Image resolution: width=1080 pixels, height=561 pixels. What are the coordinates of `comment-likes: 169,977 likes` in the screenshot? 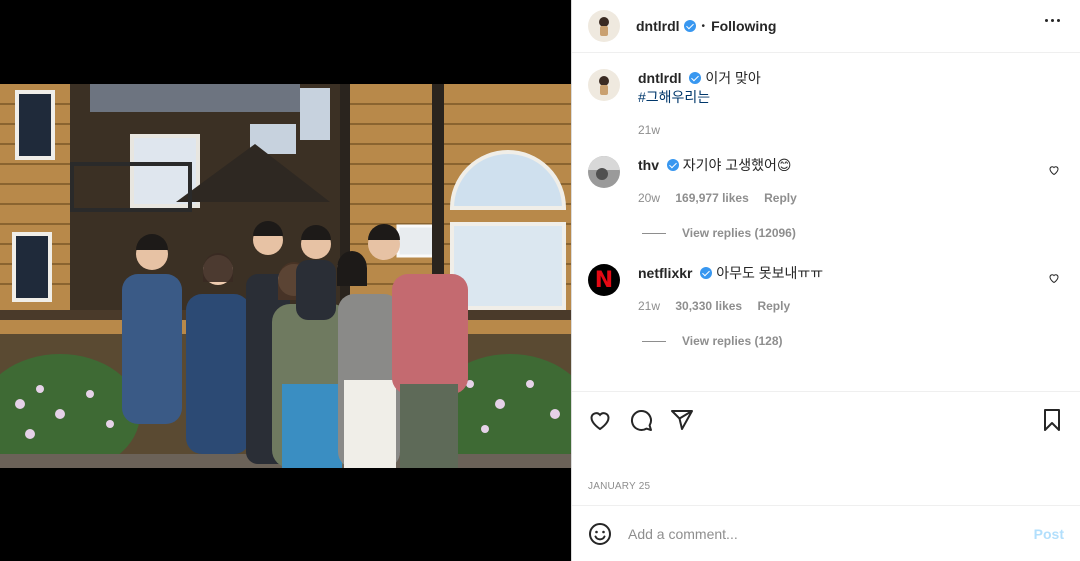 It's located at (711, 198).